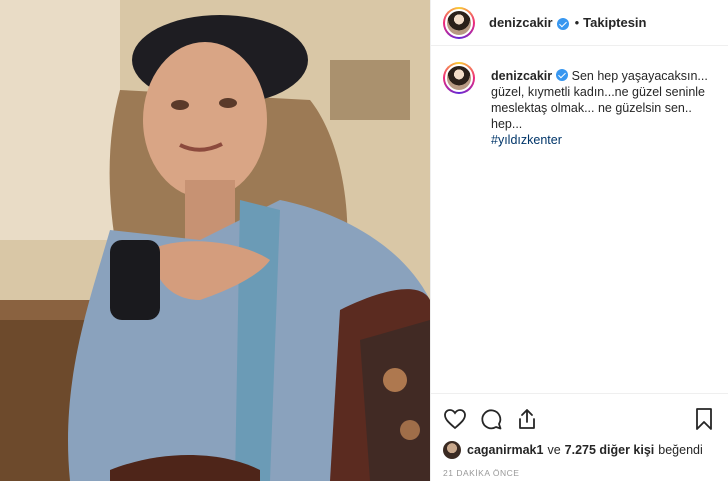  What do you see at coordinates (452, 450) in the screenshot?
I see `liker-avatar` at bounding box center [452, 450].